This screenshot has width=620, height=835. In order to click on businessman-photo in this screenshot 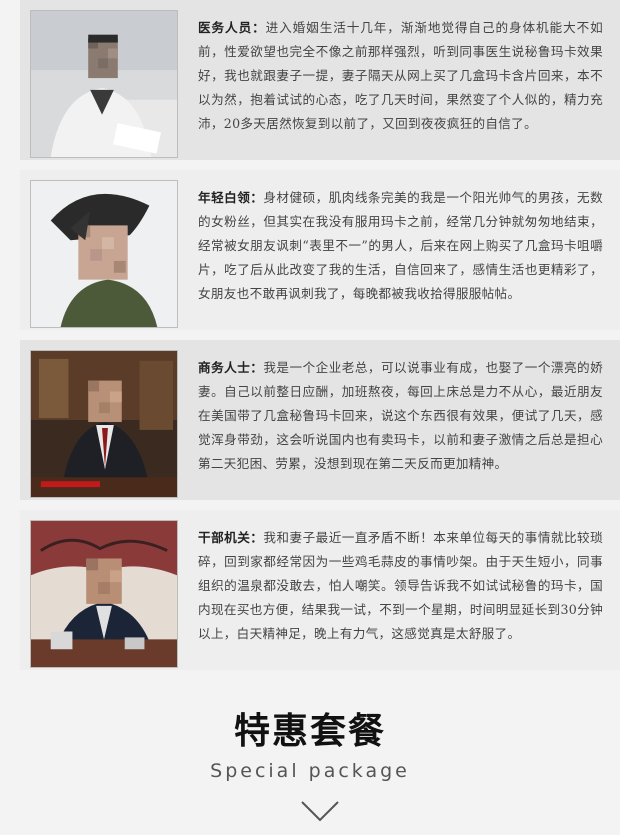, I will do `click(104, 424)`.